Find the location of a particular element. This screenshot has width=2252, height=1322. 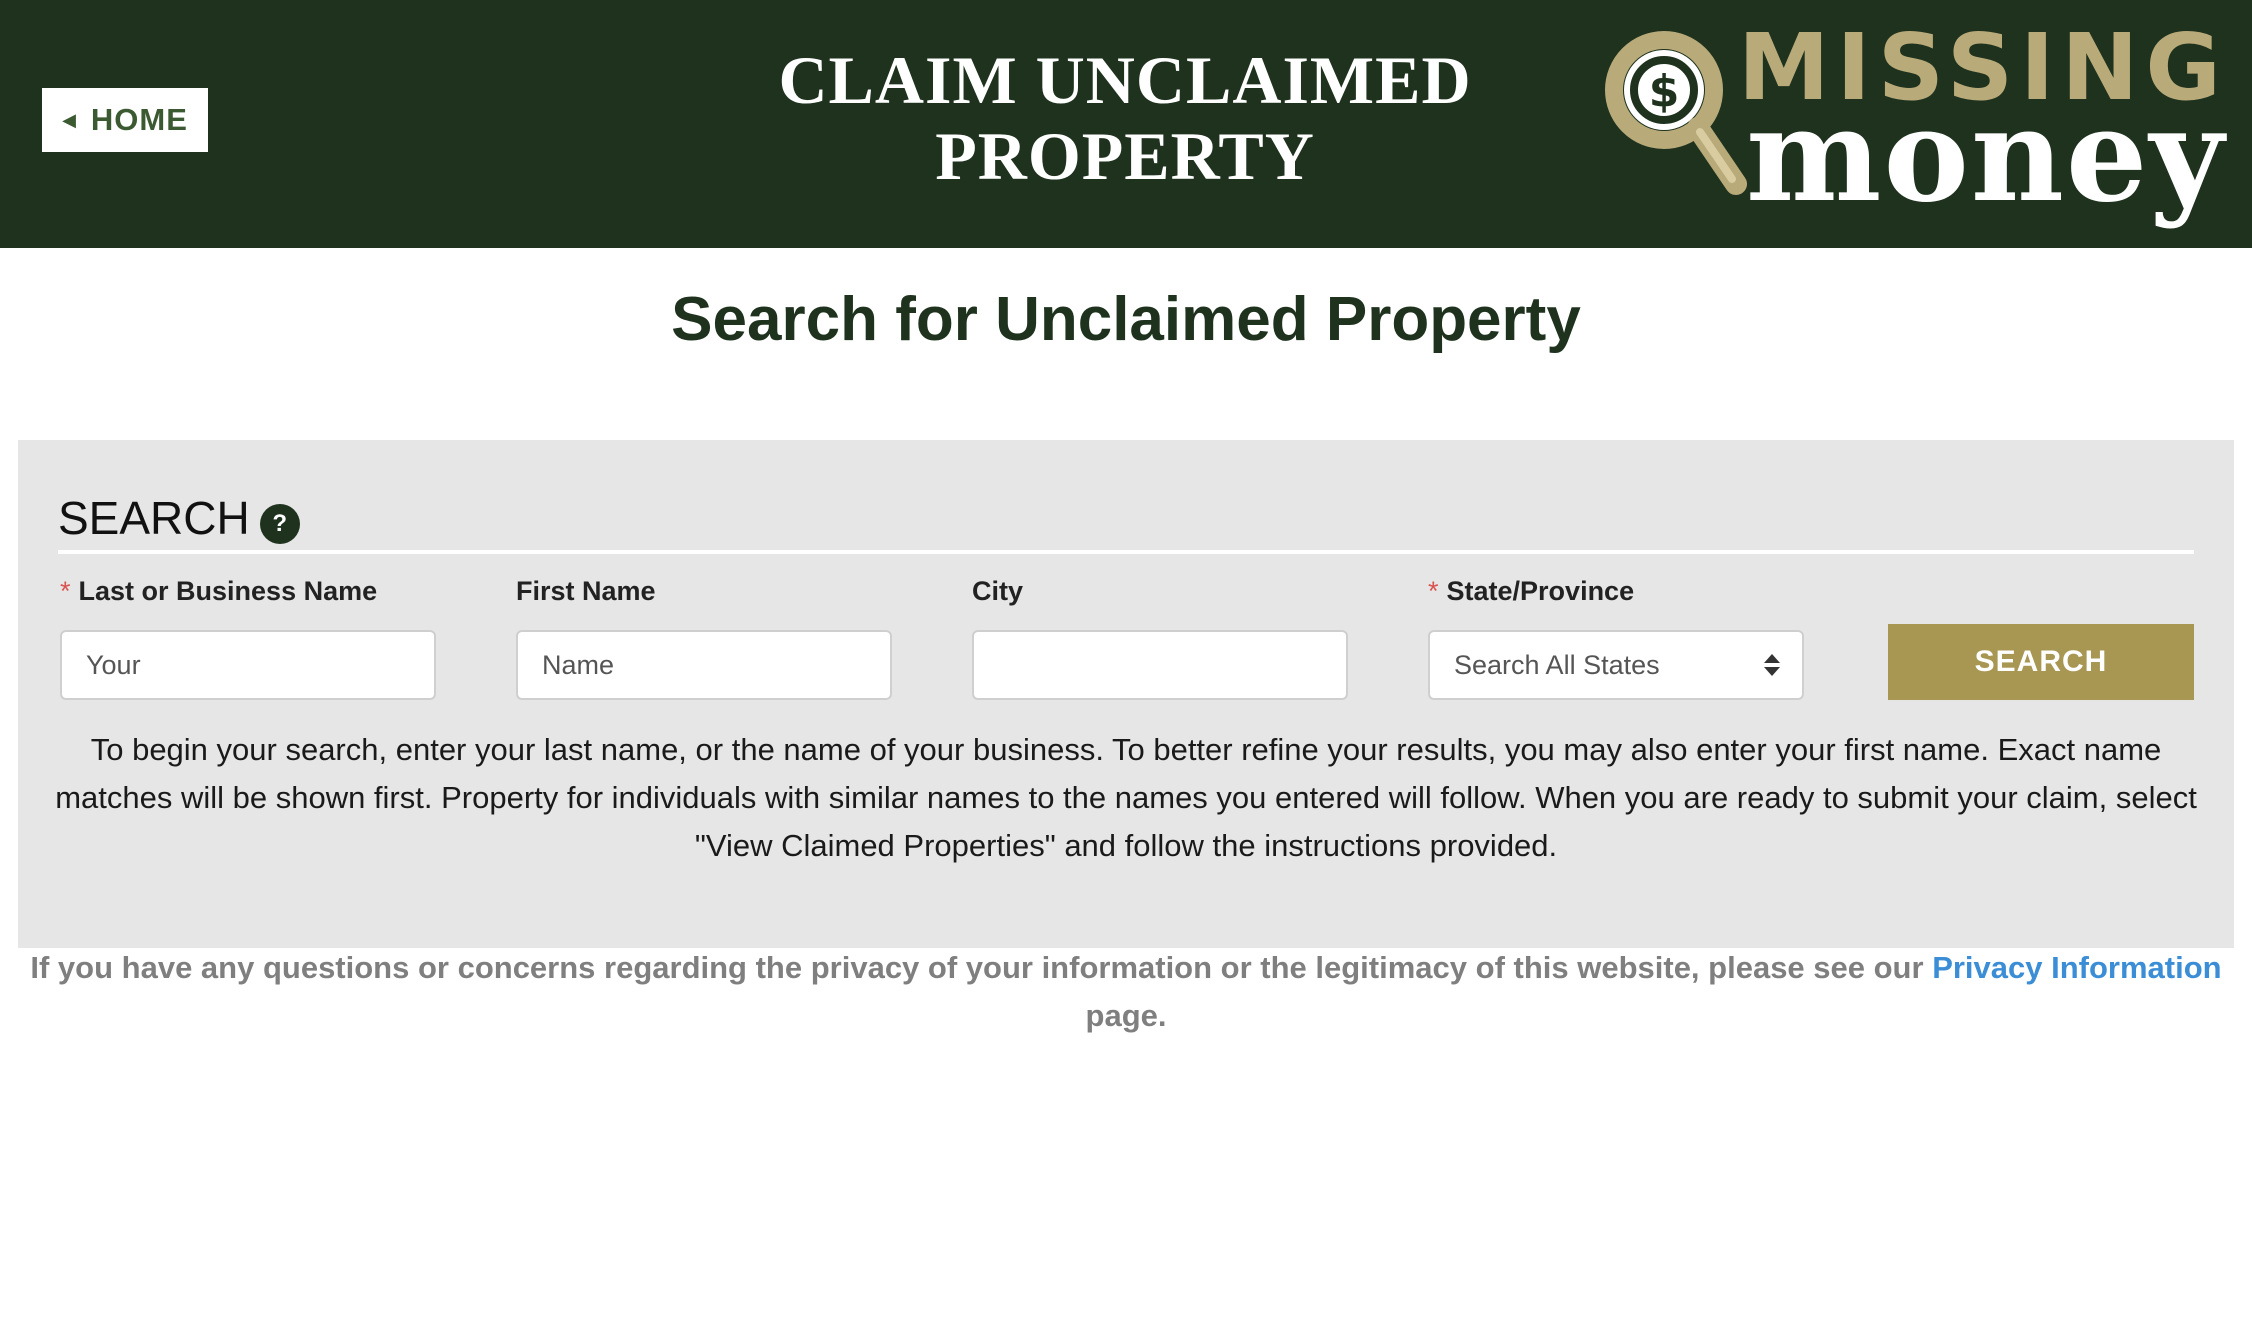

home-button: ◀ HOME is located at coordinates (125, 120).